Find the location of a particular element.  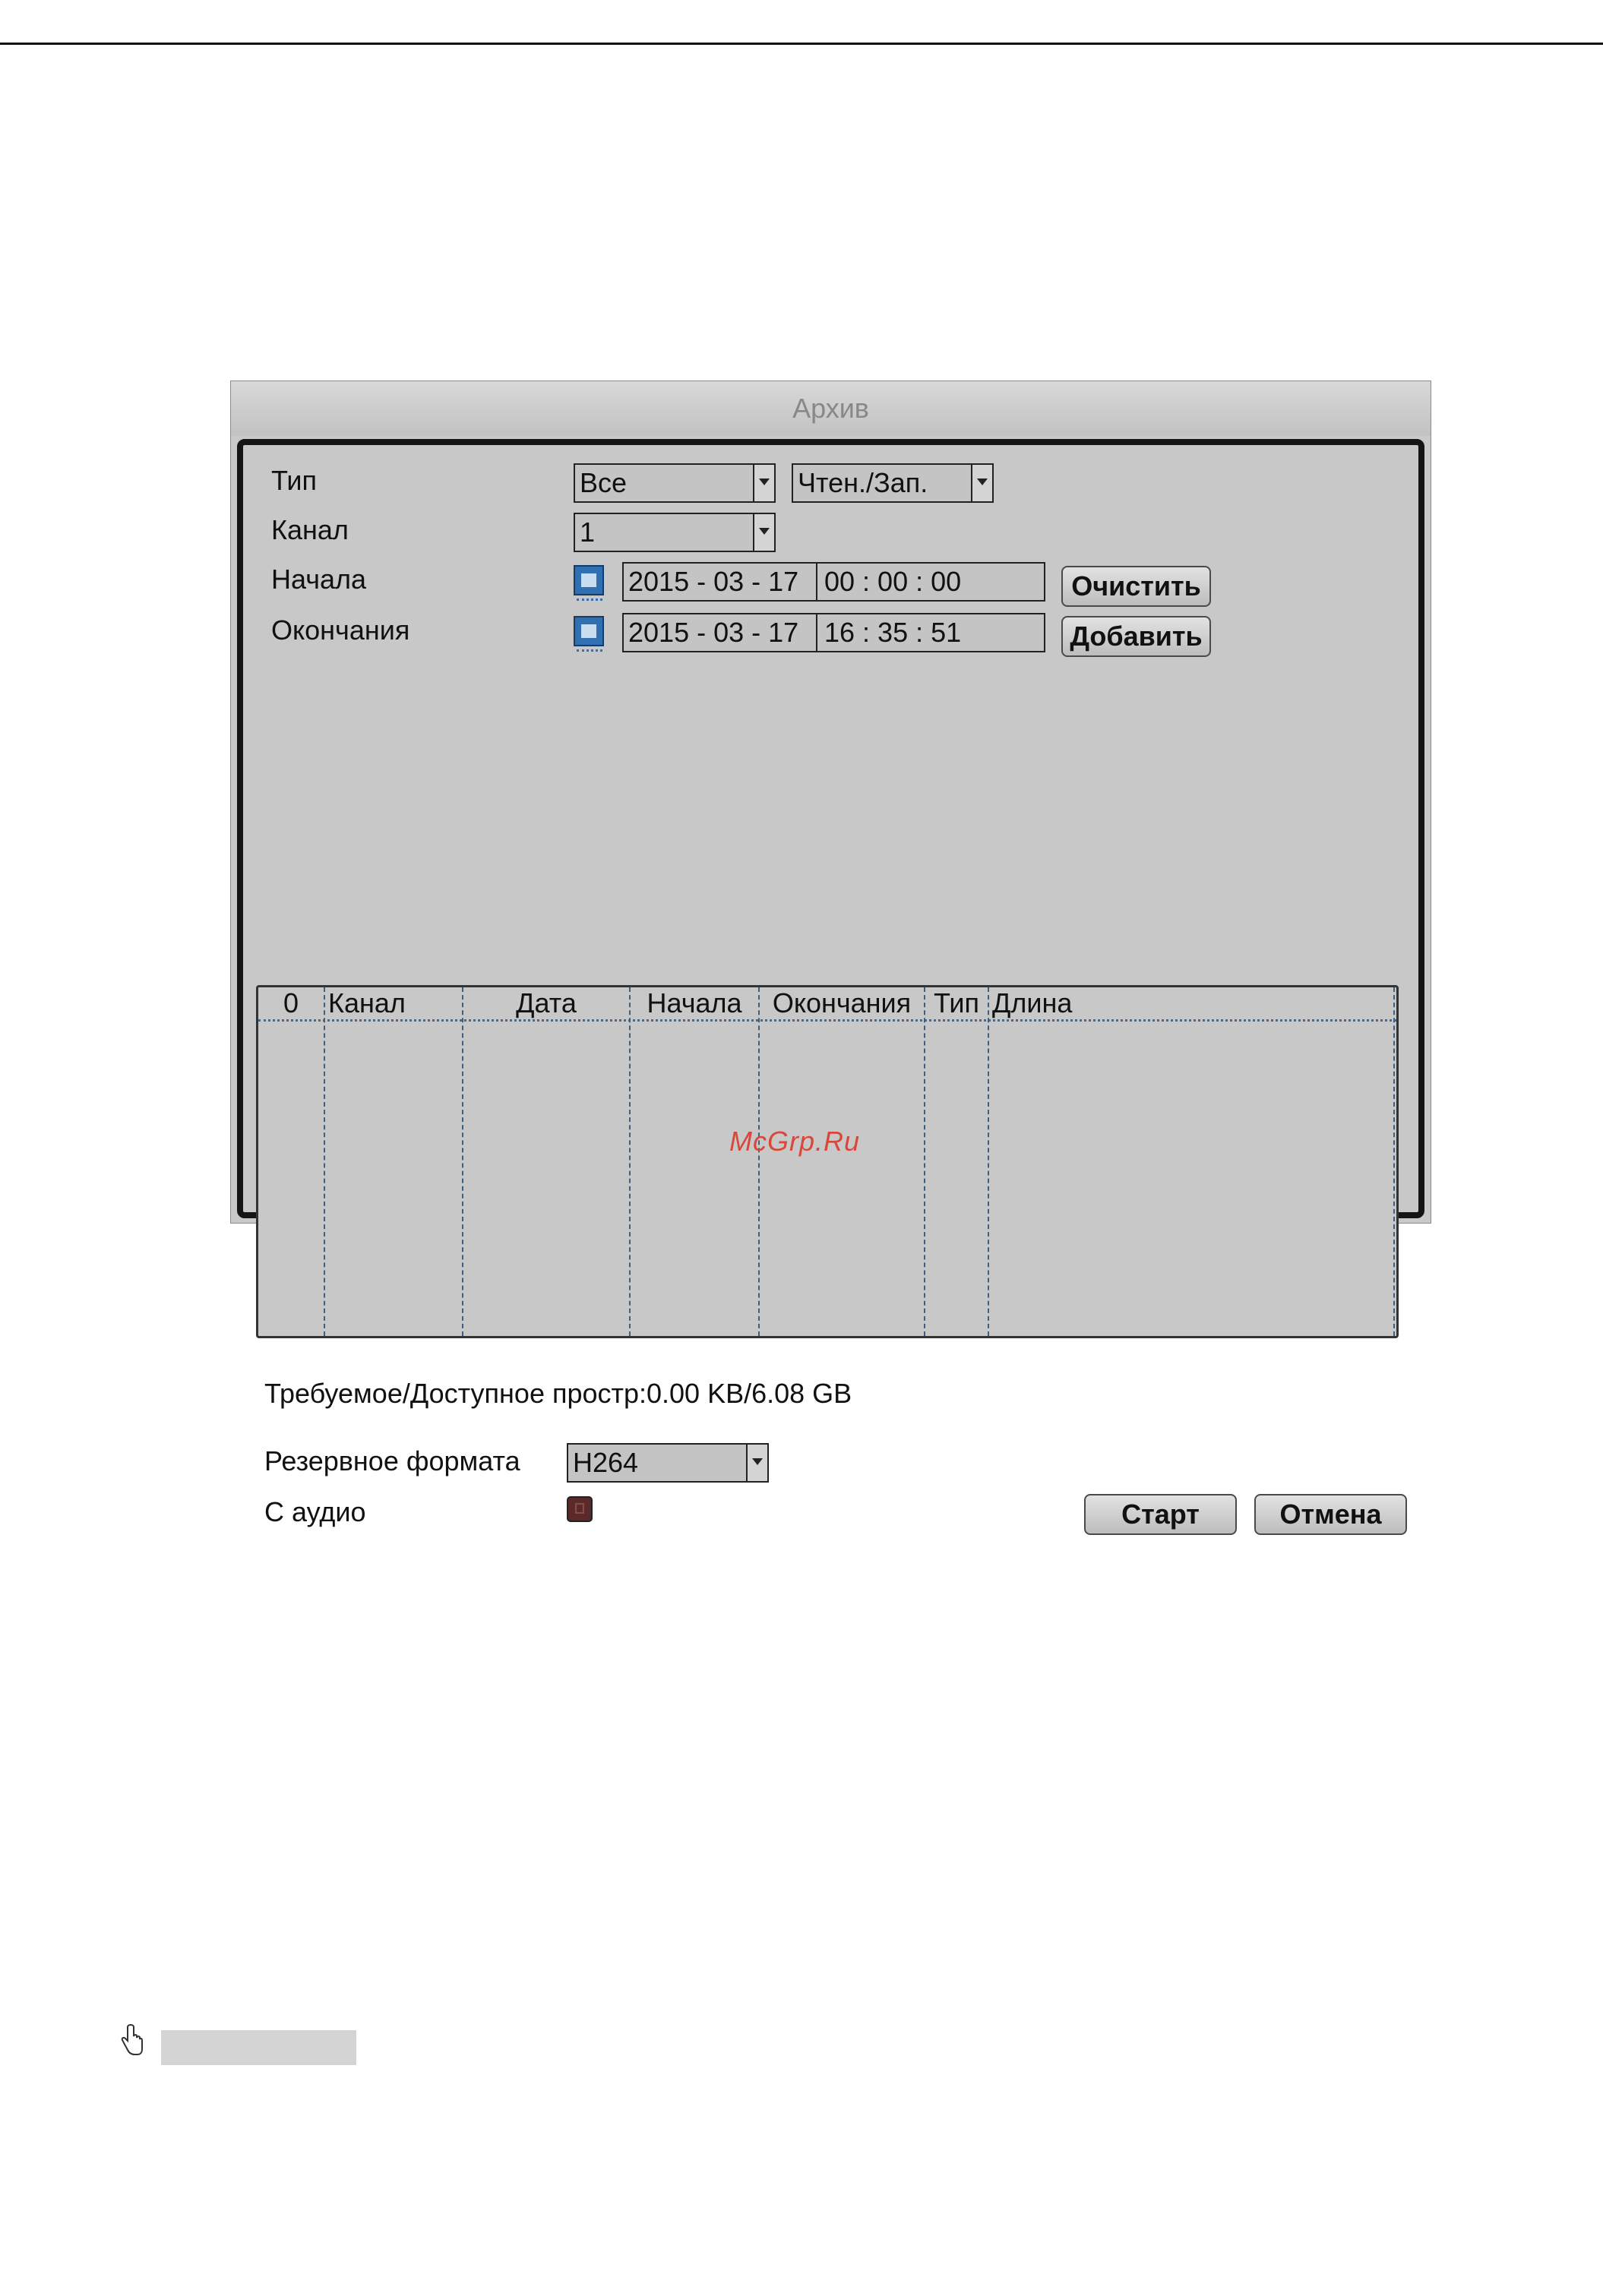

caption-placeholder-bar is located at coordinates (258, 2047).